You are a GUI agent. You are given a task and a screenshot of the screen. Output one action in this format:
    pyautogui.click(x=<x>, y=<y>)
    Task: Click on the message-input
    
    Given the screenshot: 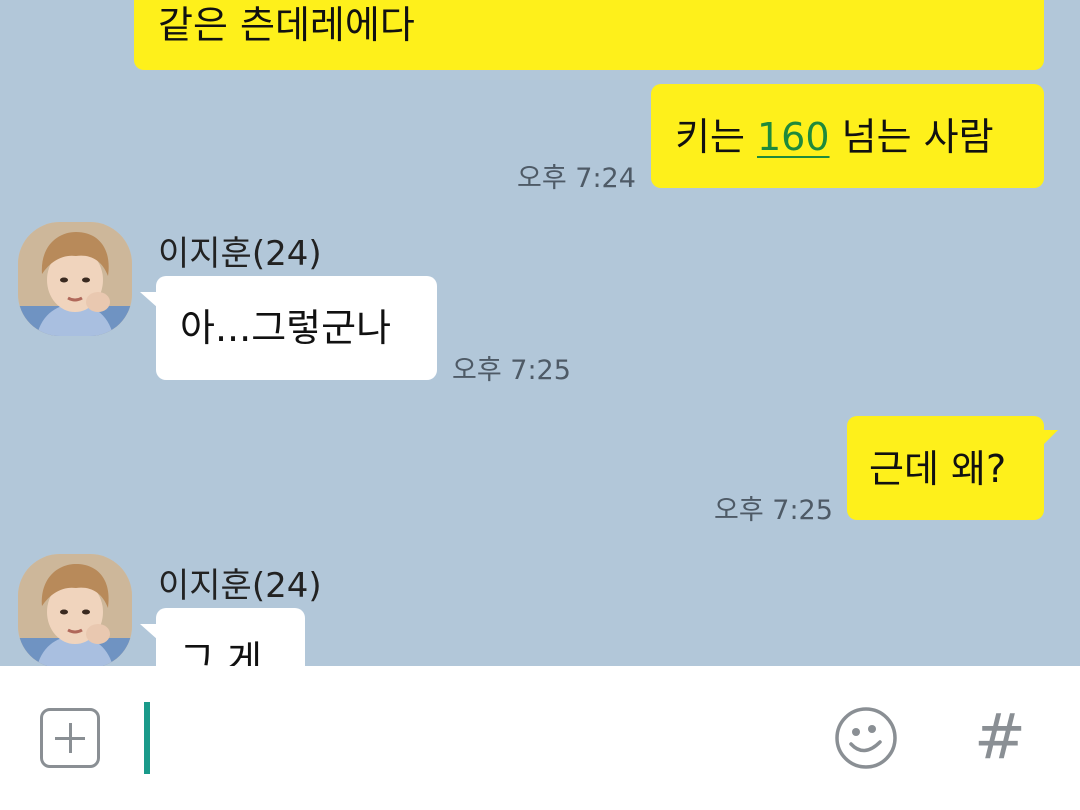 What is the action you would take?
    pyautogui.click(x=482, y=739)
    